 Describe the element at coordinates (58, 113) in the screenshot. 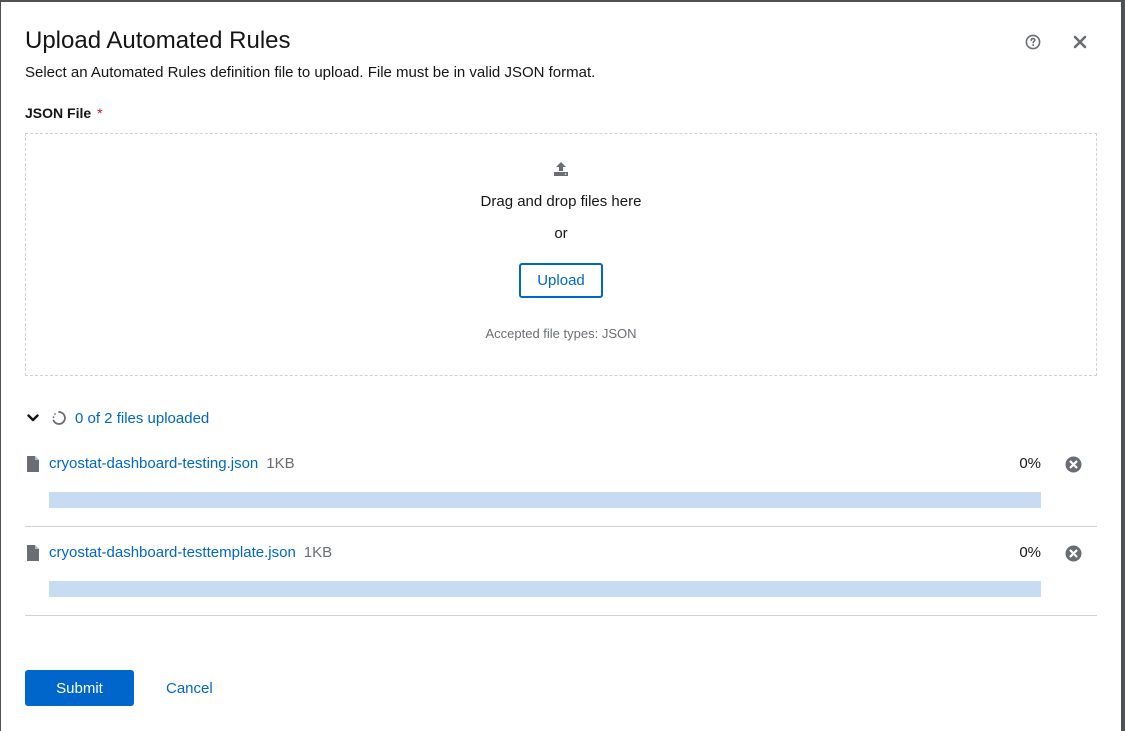

I see `json-file-label-text: JSON File` at that location.